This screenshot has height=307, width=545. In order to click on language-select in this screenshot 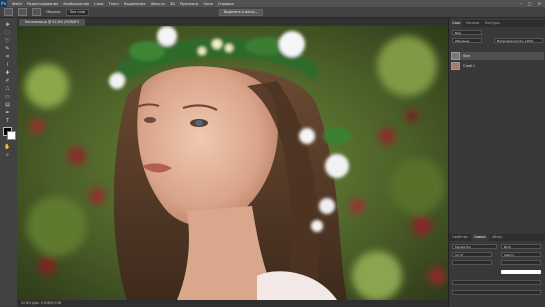, I will do `click(496, 292)`.